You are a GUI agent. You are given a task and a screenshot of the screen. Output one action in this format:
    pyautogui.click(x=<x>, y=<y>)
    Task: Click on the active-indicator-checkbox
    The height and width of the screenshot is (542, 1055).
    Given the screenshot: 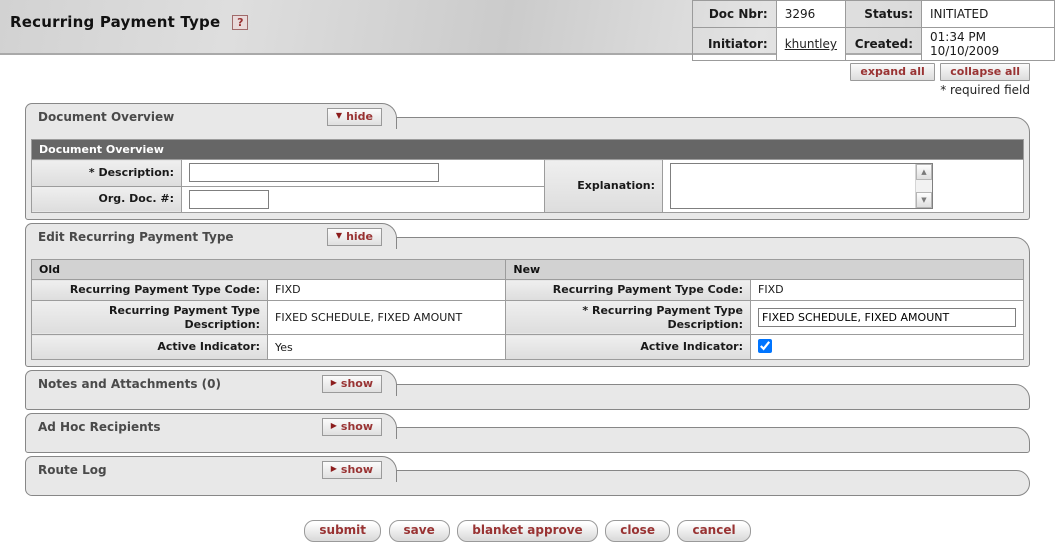 What is the action you would take?
    pyautogui.click(x=765, y=346)
    